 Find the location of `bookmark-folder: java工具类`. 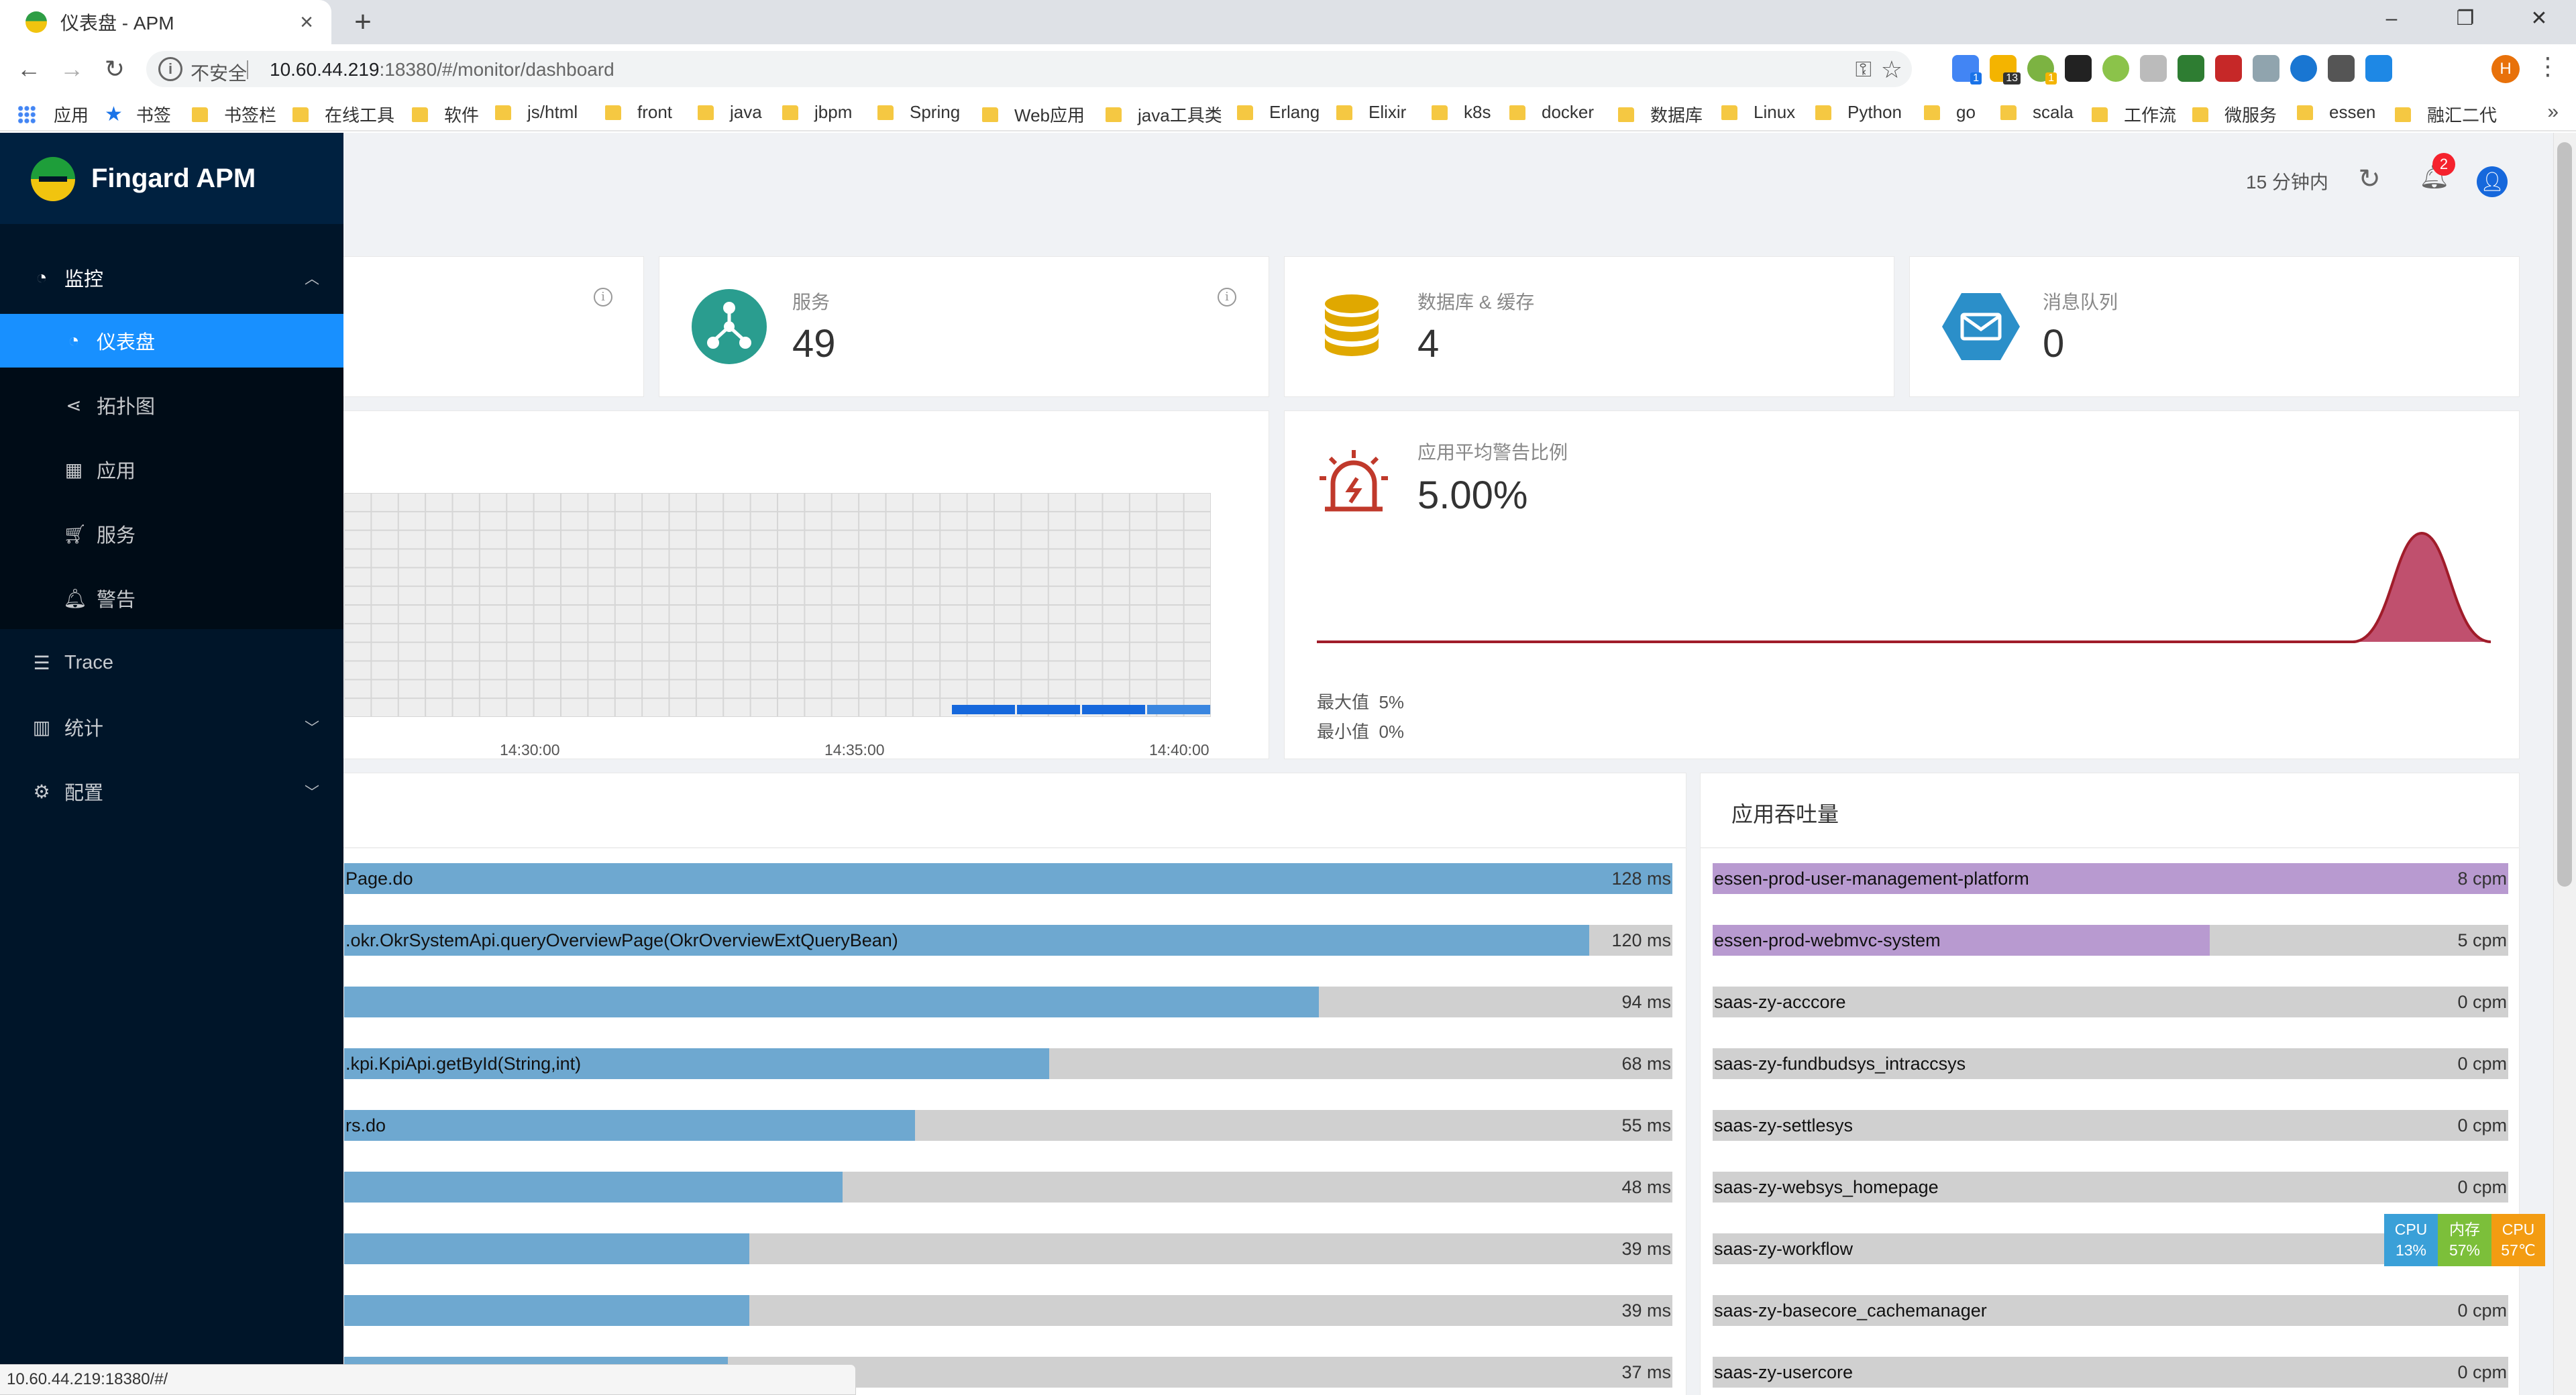

bookmark-folder: java工具类 is located at coordinates (1164, 114).